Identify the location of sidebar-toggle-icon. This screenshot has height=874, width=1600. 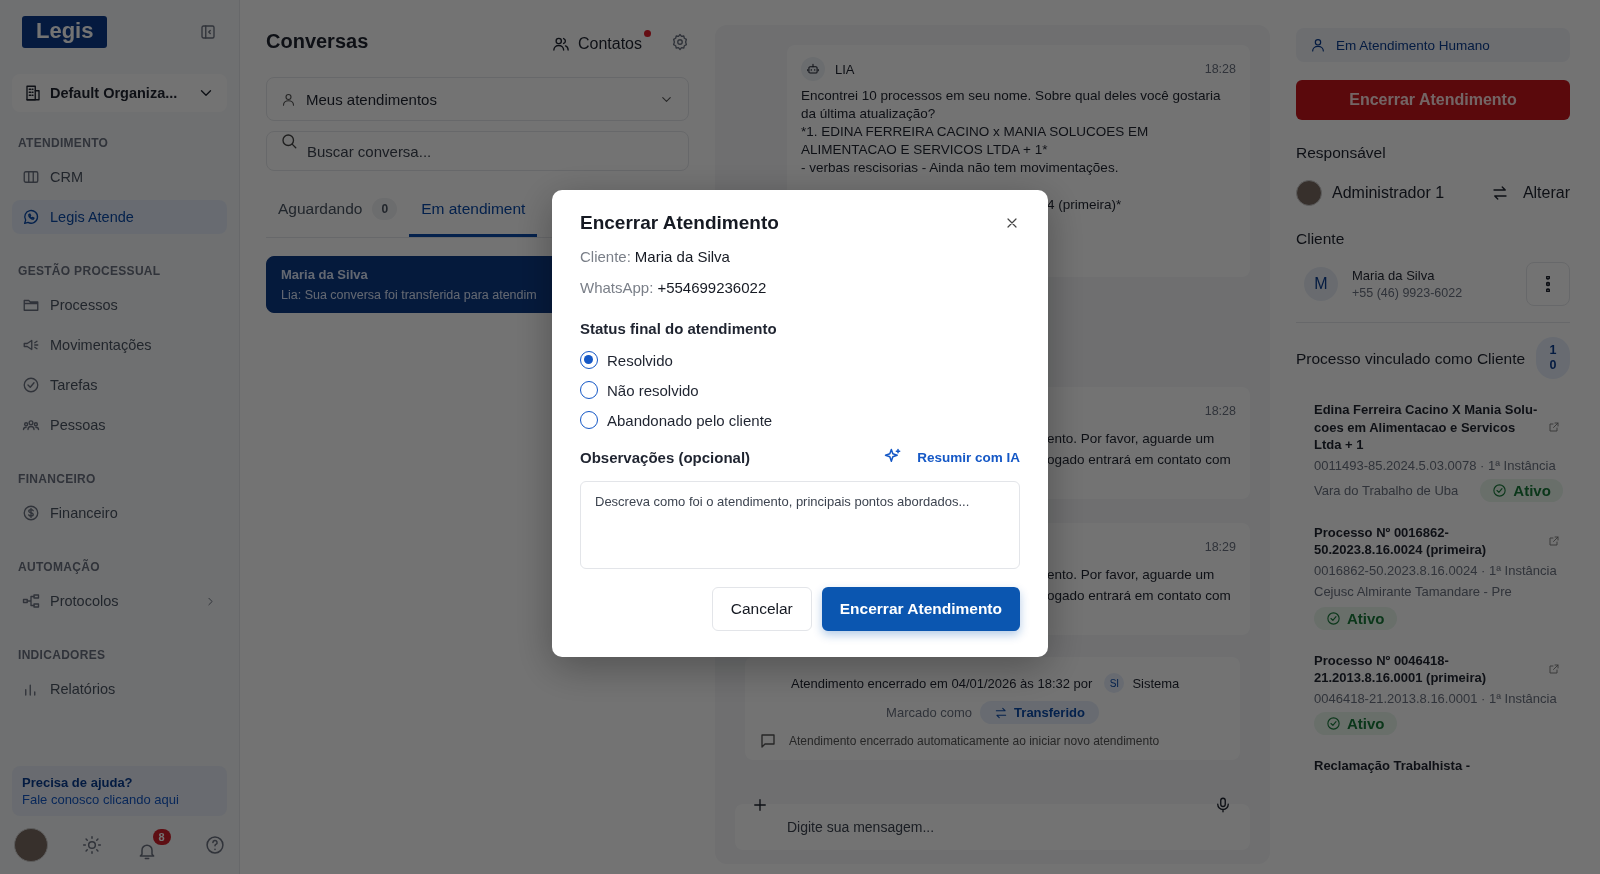
(208, 32).